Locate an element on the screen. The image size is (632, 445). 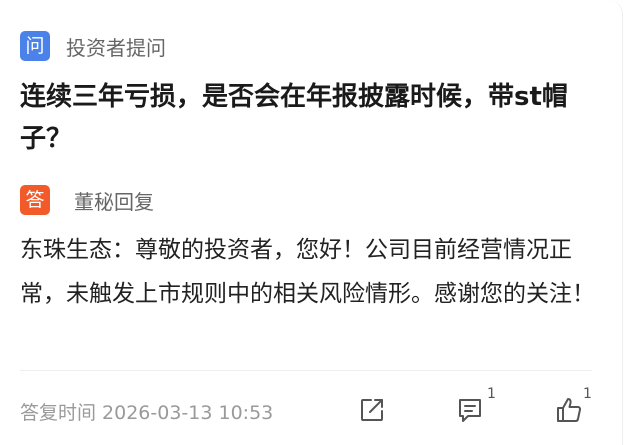
divider is located at coordinates (306, 370).